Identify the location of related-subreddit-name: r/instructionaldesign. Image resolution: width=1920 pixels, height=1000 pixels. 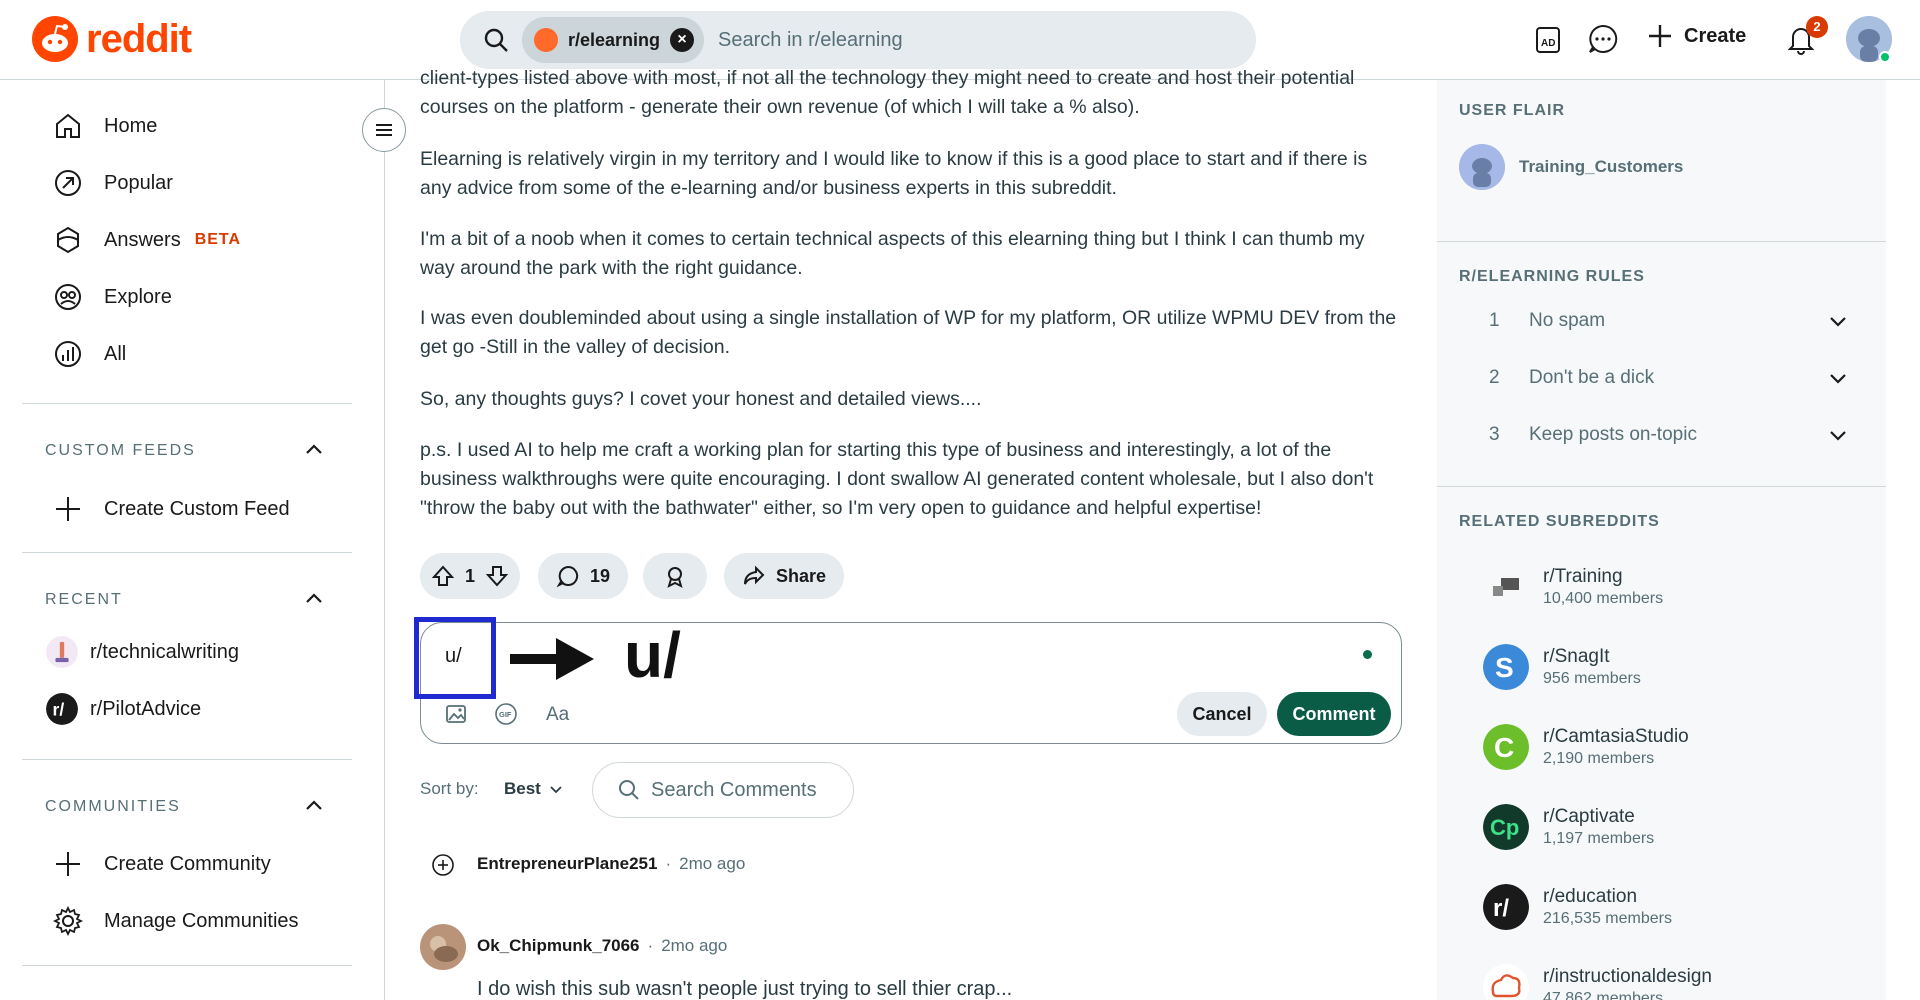
(1627, 976).